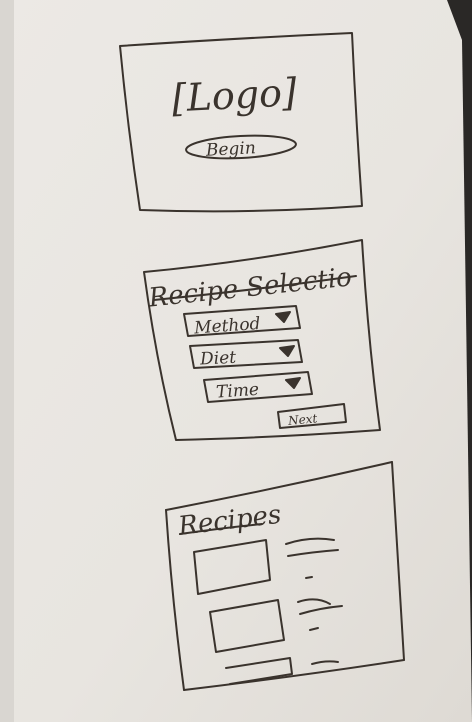  What do you see at coordinates (234, 95) in the screenshot?
I see `logo-text: [Logo]` at bounding box center [234, 95].